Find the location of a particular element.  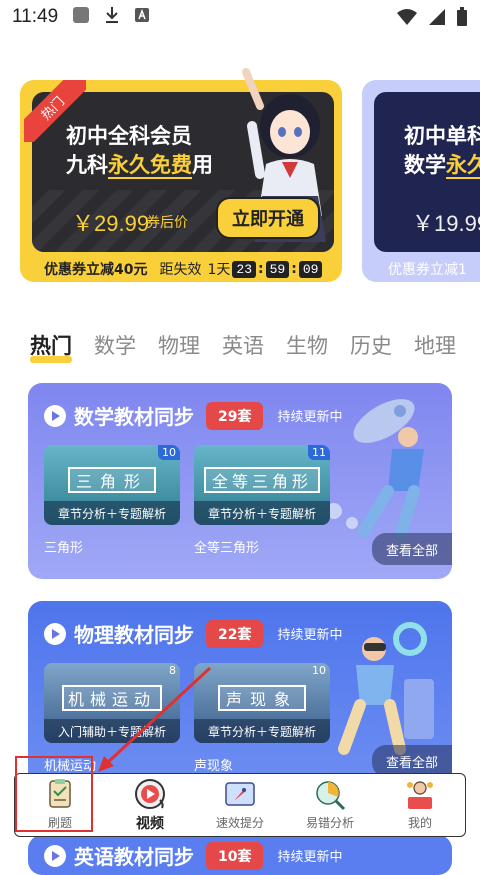

card-subtitle: 九科永久免费用 is located at coordinates (139, 166).